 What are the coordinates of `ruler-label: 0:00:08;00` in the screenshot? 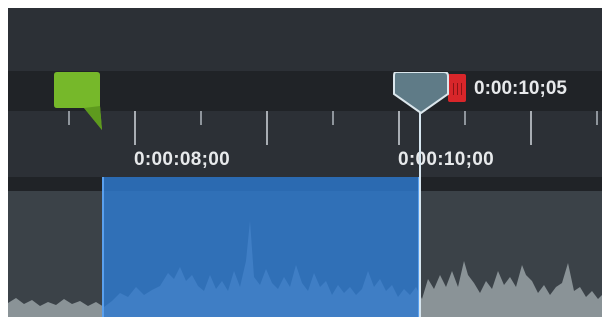 It's located at (182, 159).